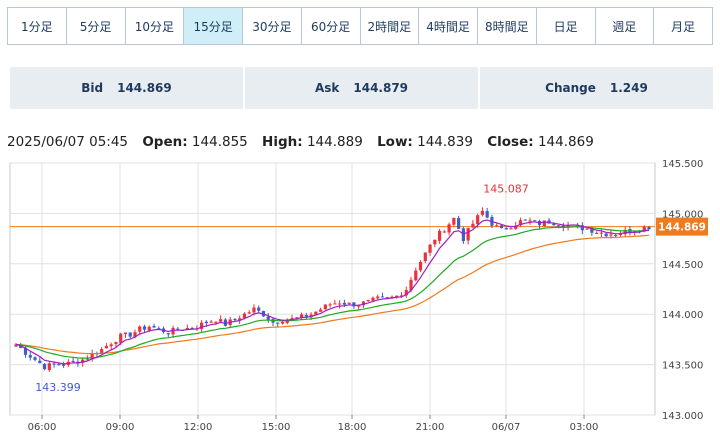 This screenshot has width=720, height=439. What do you see at coordinates (330, 26) in the screenshot?
I see `tab-timeframe: 60分足` at bounding box center [330, 26].